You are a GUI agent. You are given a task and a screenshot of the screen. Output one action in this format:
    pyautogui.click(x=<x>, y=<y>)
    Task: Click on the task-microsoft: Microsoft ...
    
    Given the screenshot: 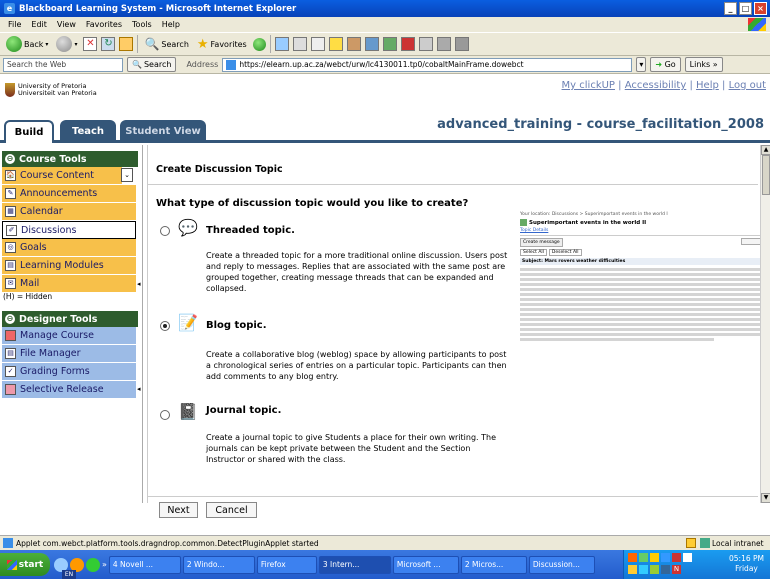 What is the action you would take?
    pyautogui.click(x=425, y=564)
    